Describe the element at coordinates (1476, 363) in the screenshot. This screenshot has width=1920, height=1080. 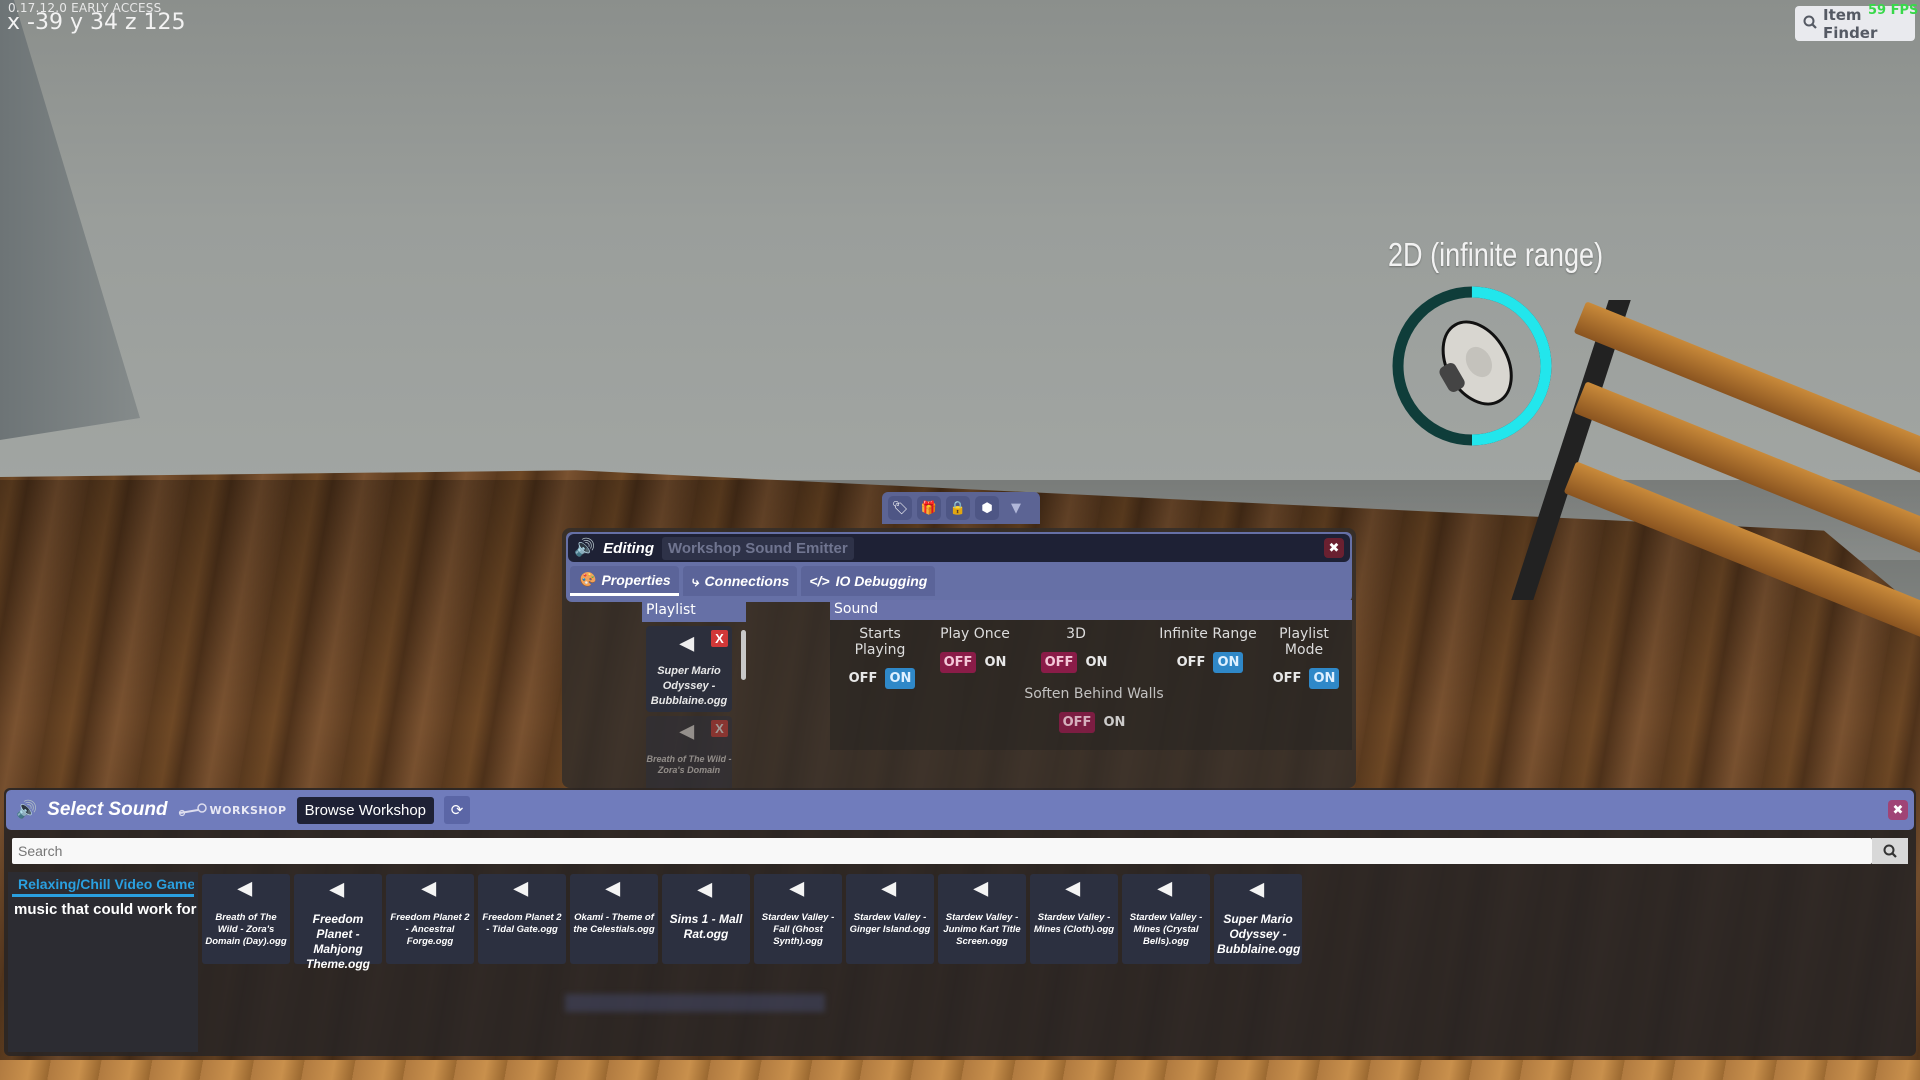
I see `speaker-icon` at that location.